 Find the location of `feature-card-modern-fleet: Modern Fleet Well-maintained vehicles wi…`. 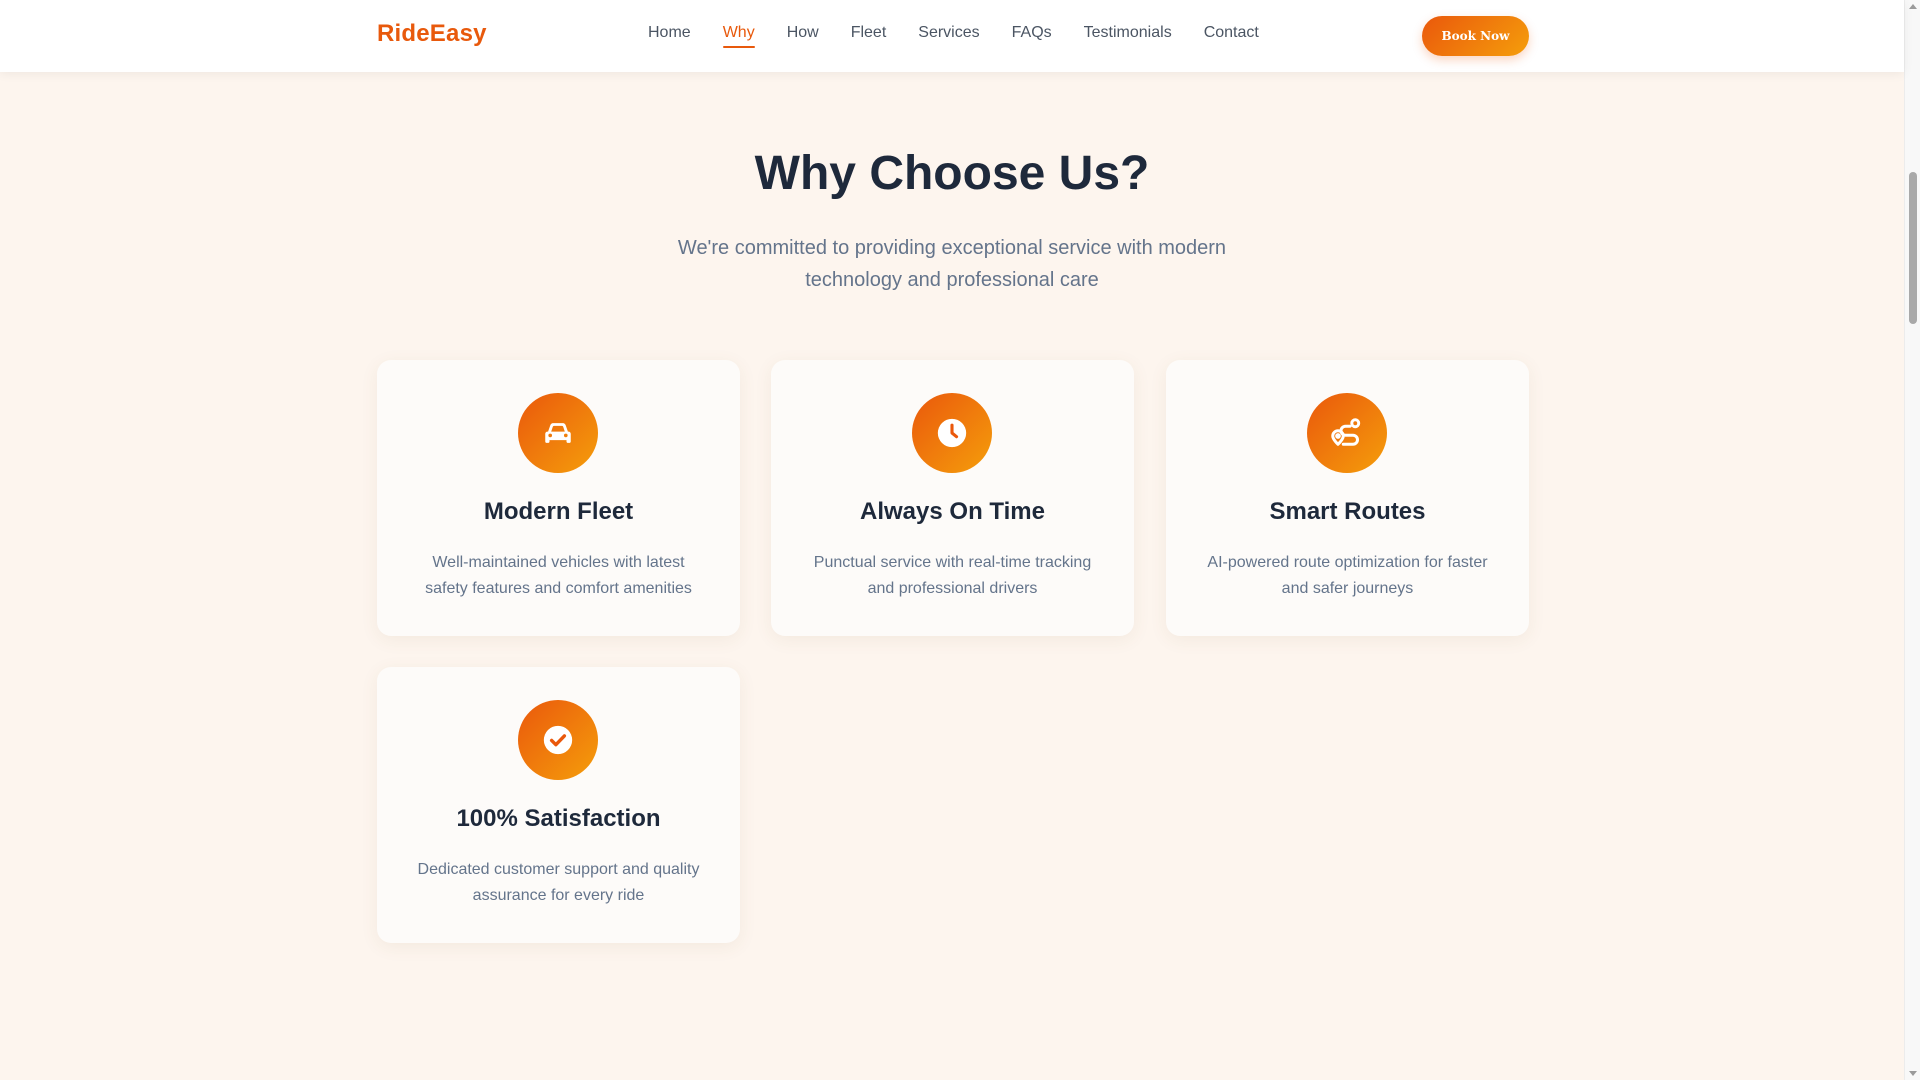

feature-card-modern-fleet: Modern Fleet Well-maintained vehicles wi… is located at coordinates (558, 498).